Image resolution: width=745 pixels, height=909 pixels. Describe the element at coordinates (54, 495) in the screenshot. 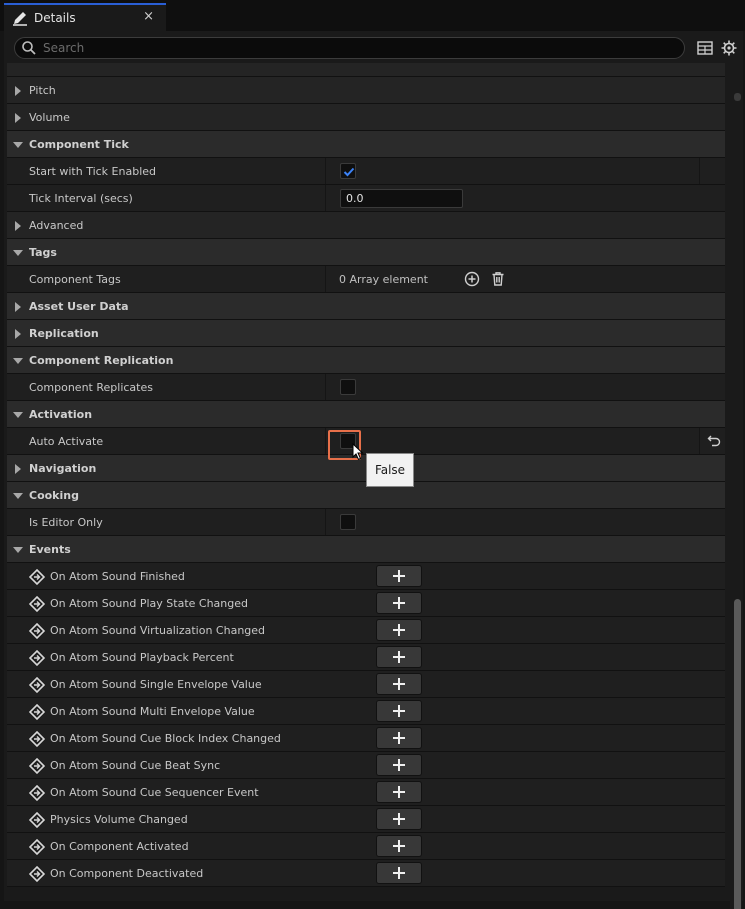

I see `category-label: Cooking` at that location.